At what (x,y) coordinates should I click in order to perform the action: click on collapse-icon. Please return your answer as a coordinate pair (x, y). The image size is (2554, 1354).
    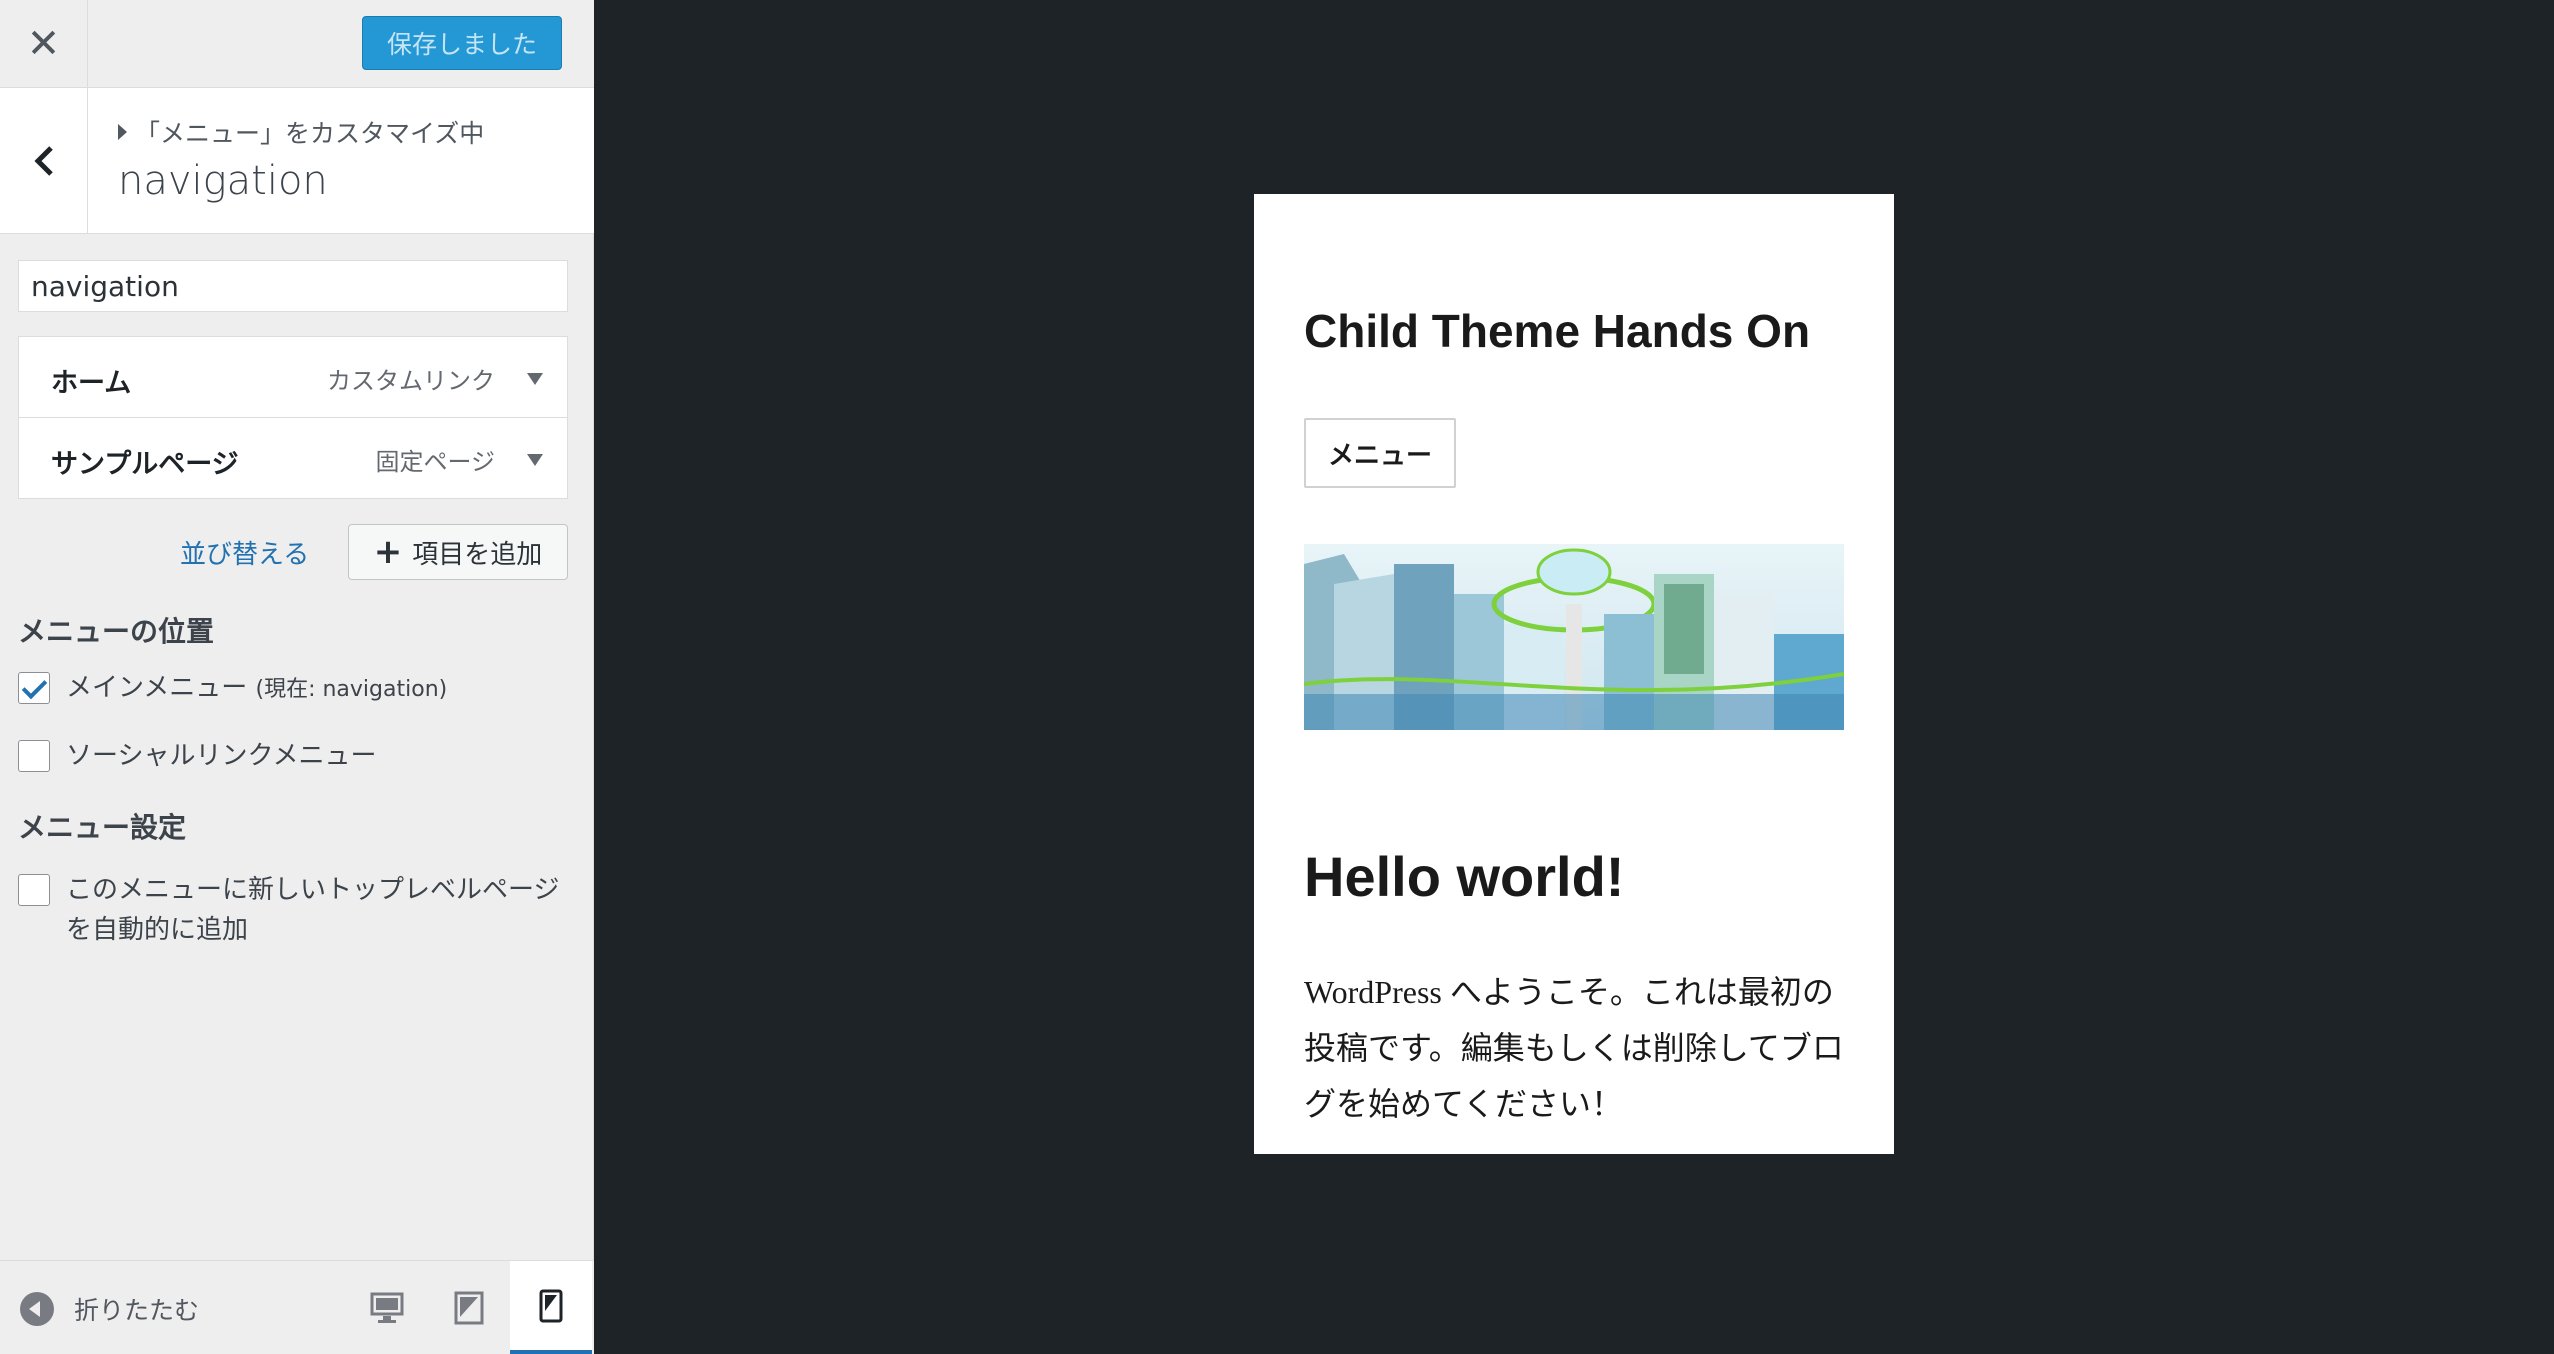
    Looking at the image, I should click on (37, 1309).